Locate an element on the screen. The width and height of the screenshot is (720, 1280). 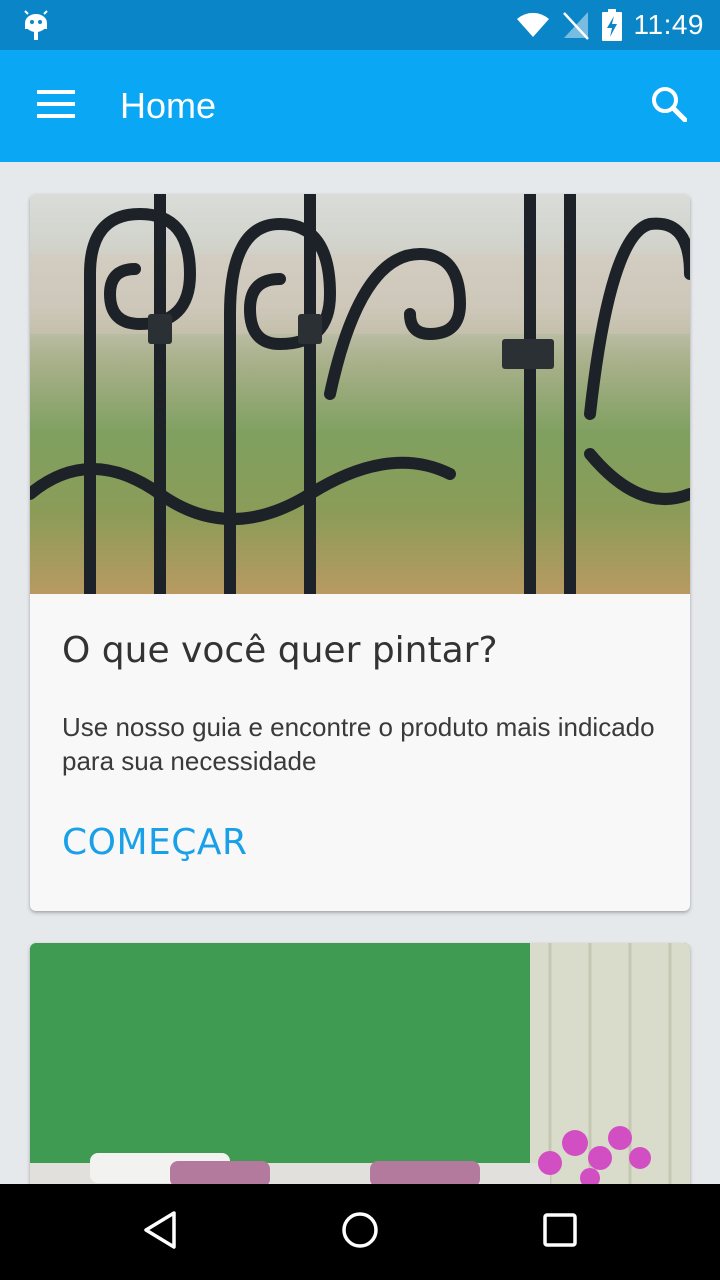
app-bar: Home is located at coordinates (360, 106).